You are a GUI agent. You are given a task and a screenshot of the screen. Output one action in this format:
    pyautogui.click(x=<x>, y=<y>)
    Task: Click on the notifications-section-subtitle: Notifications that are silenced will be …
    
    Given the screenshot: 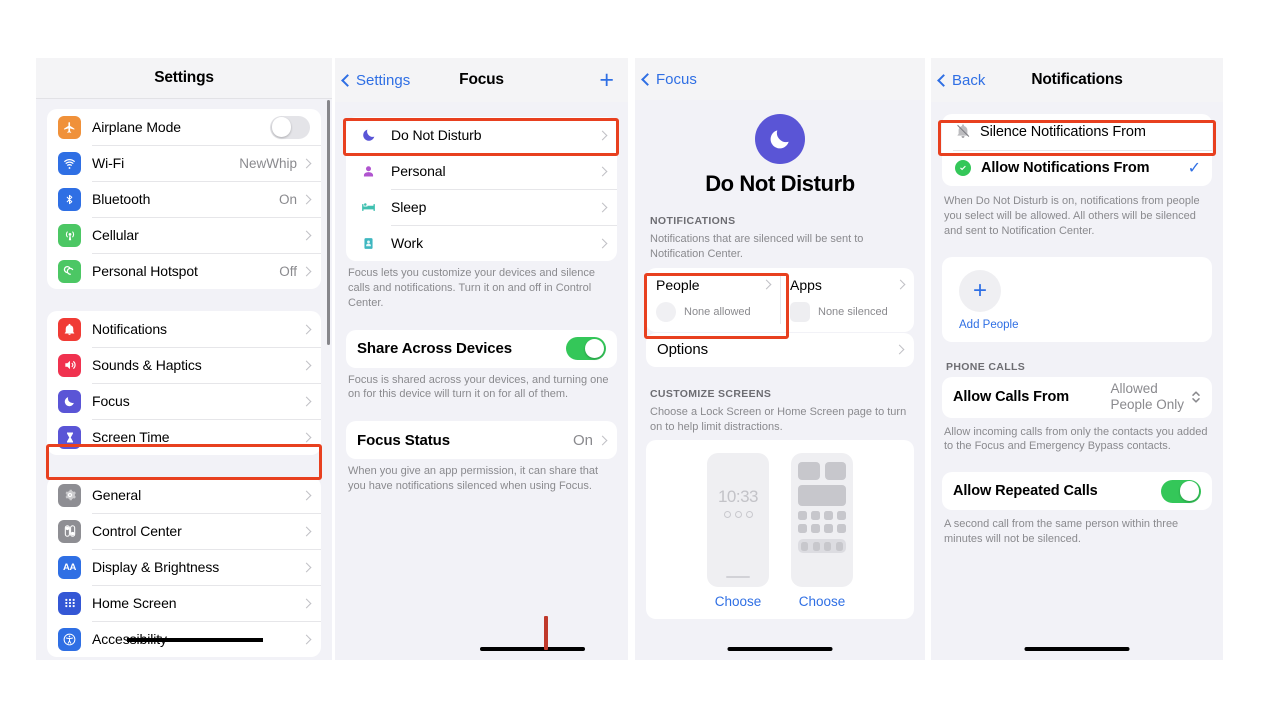 What is the action you would take?
    pyautogui.click(x=757, y=246)
    